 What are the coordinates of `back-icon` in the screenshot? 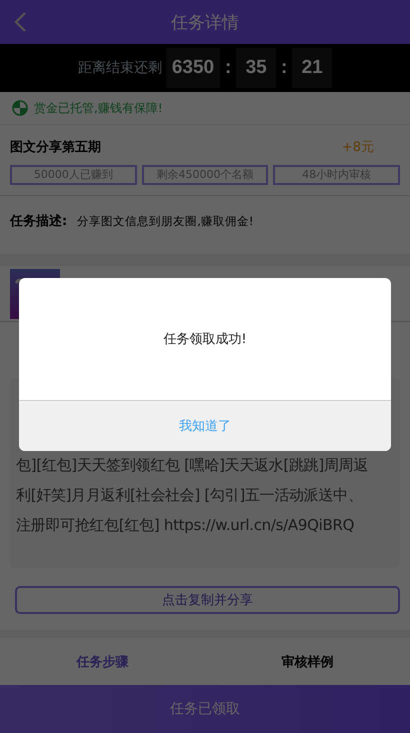 It's located at (20, 22).